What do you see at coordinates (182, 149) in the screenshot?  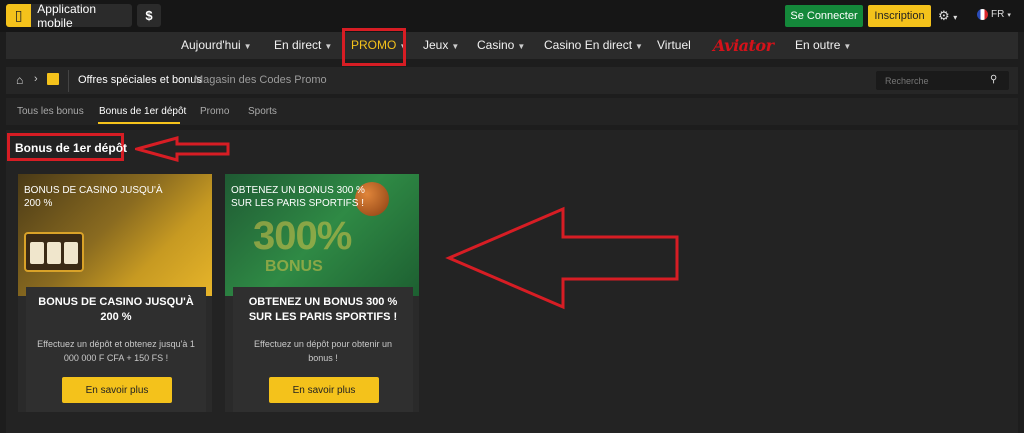 I see `arrow-left-small-icon` at bounding box center [182, 149].